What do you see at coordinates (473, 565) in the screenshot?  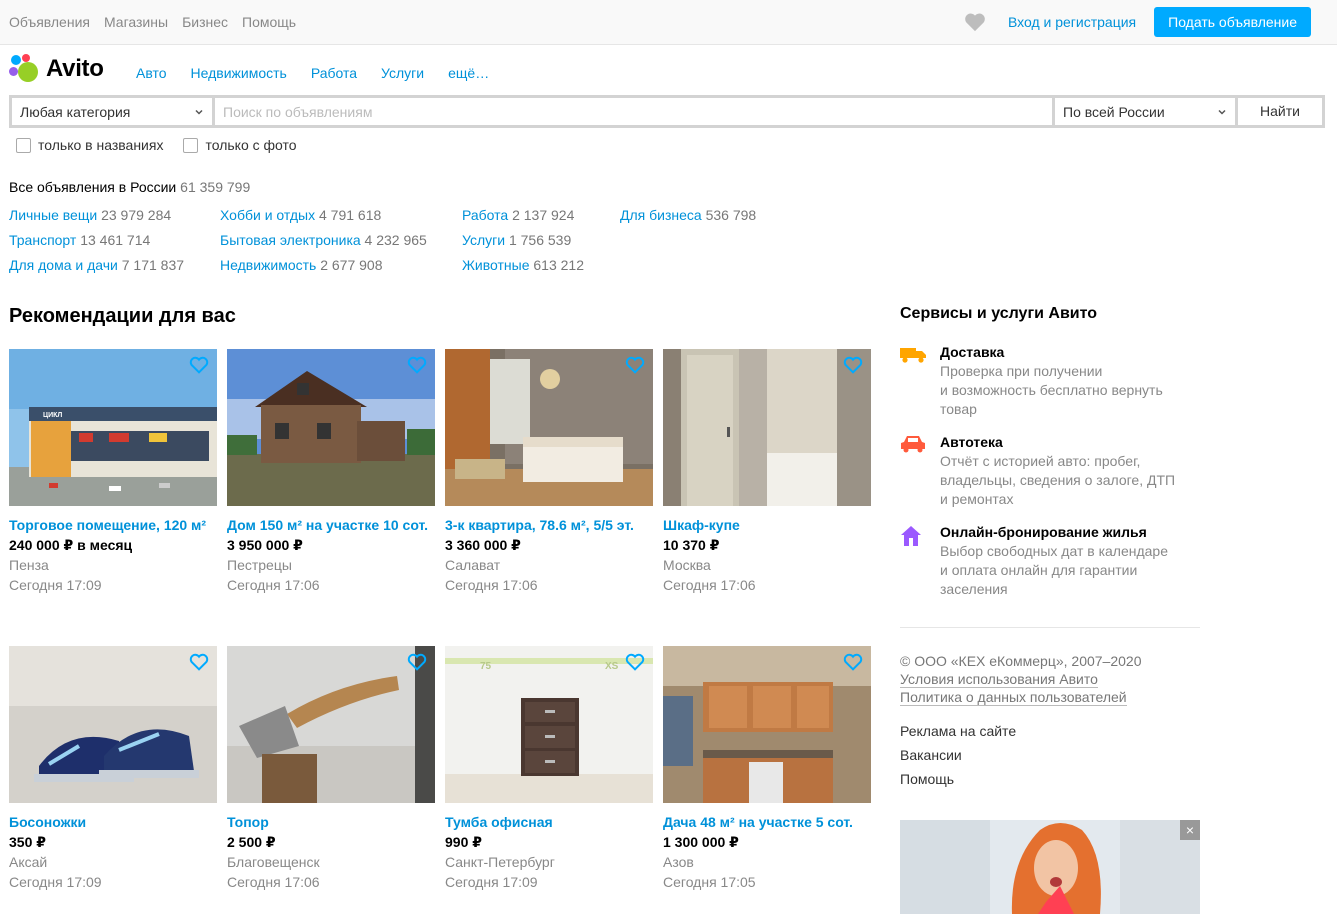 I see `listing-city: Салават` at bounding box center [473, 565].